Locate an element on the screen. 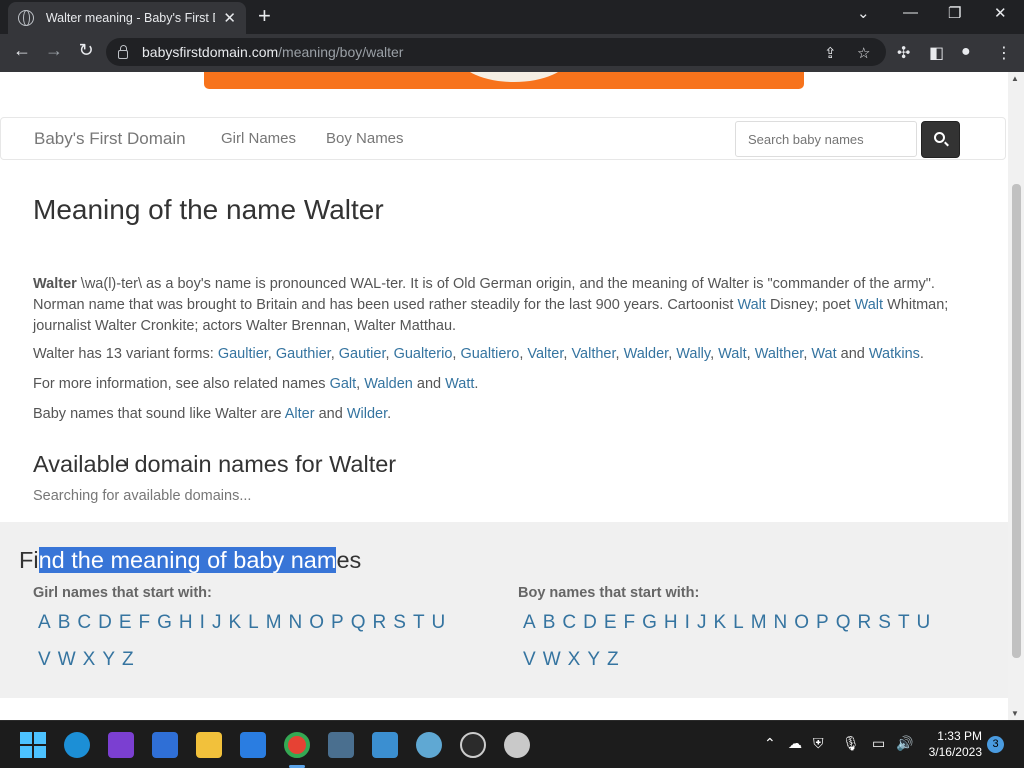  site-brand-link: Baby's First Domain is located at coordinates (110, 139).